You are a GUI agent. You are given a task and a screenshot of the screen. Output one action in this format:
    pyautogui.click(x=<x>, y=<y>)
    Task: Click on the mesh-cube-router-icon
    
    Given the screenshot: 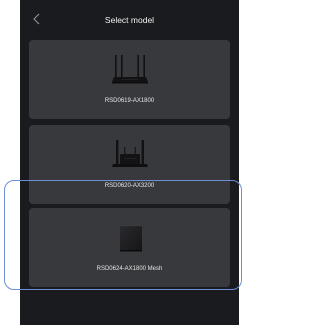 What is the action you would take?
    pyautogui.click(x=129, y=239)
    